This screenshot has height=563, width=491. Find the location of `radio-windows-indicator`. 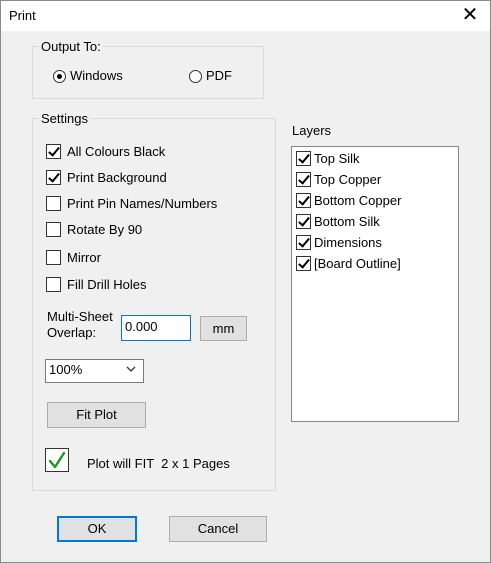

radio-windows-indicator is located at coordinates (59, 76).